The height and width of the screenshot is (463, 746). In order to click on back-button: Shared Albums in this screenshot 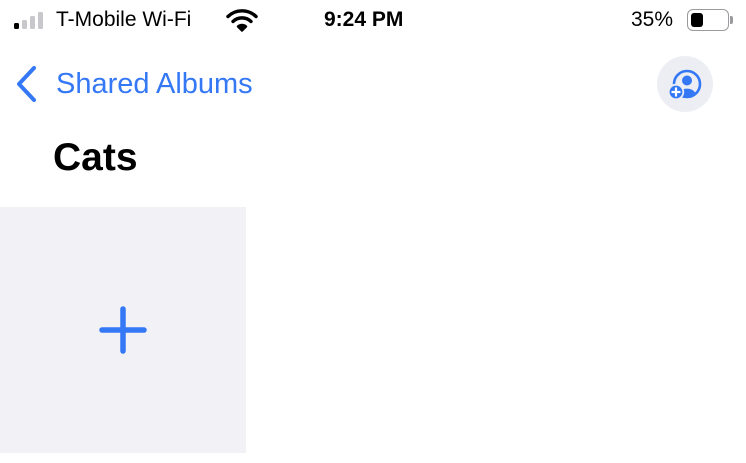, I will do `click(133, 84)`.